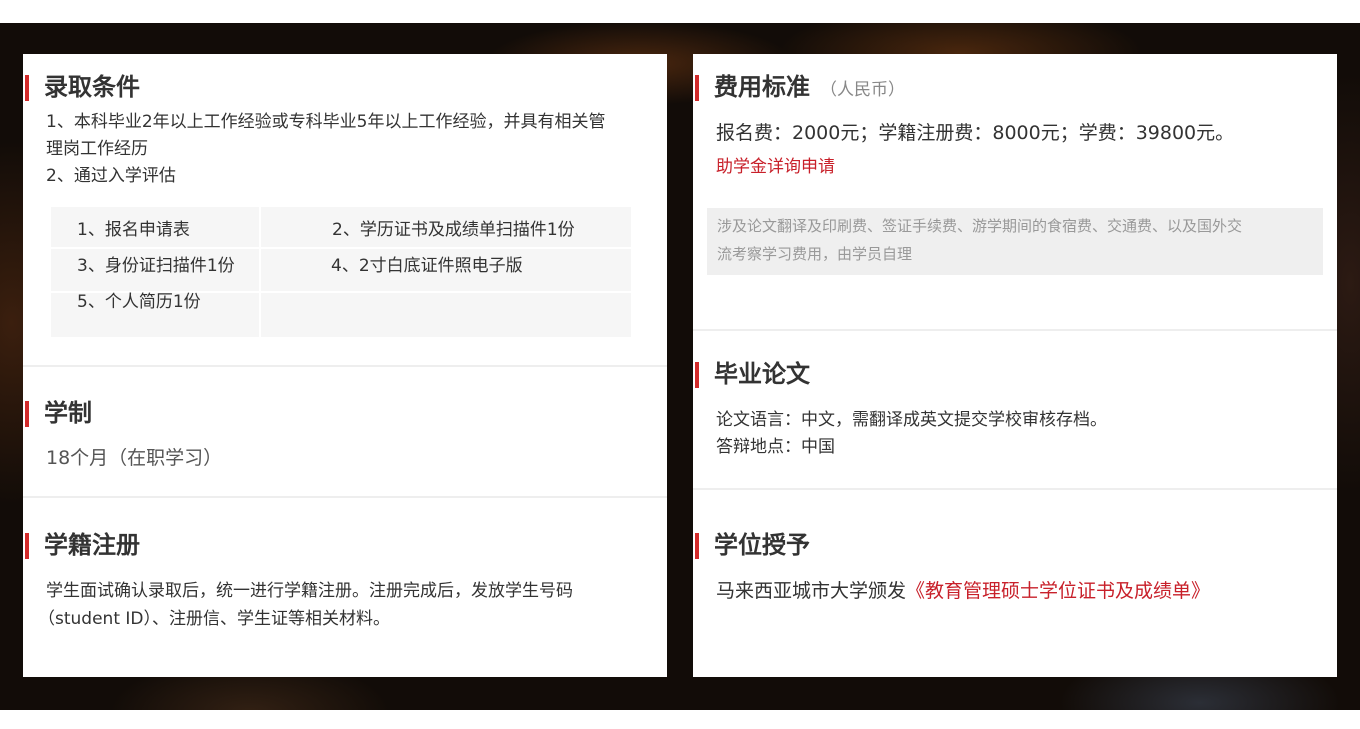  I want to click on duration-title: 学制, so click(57, 413).